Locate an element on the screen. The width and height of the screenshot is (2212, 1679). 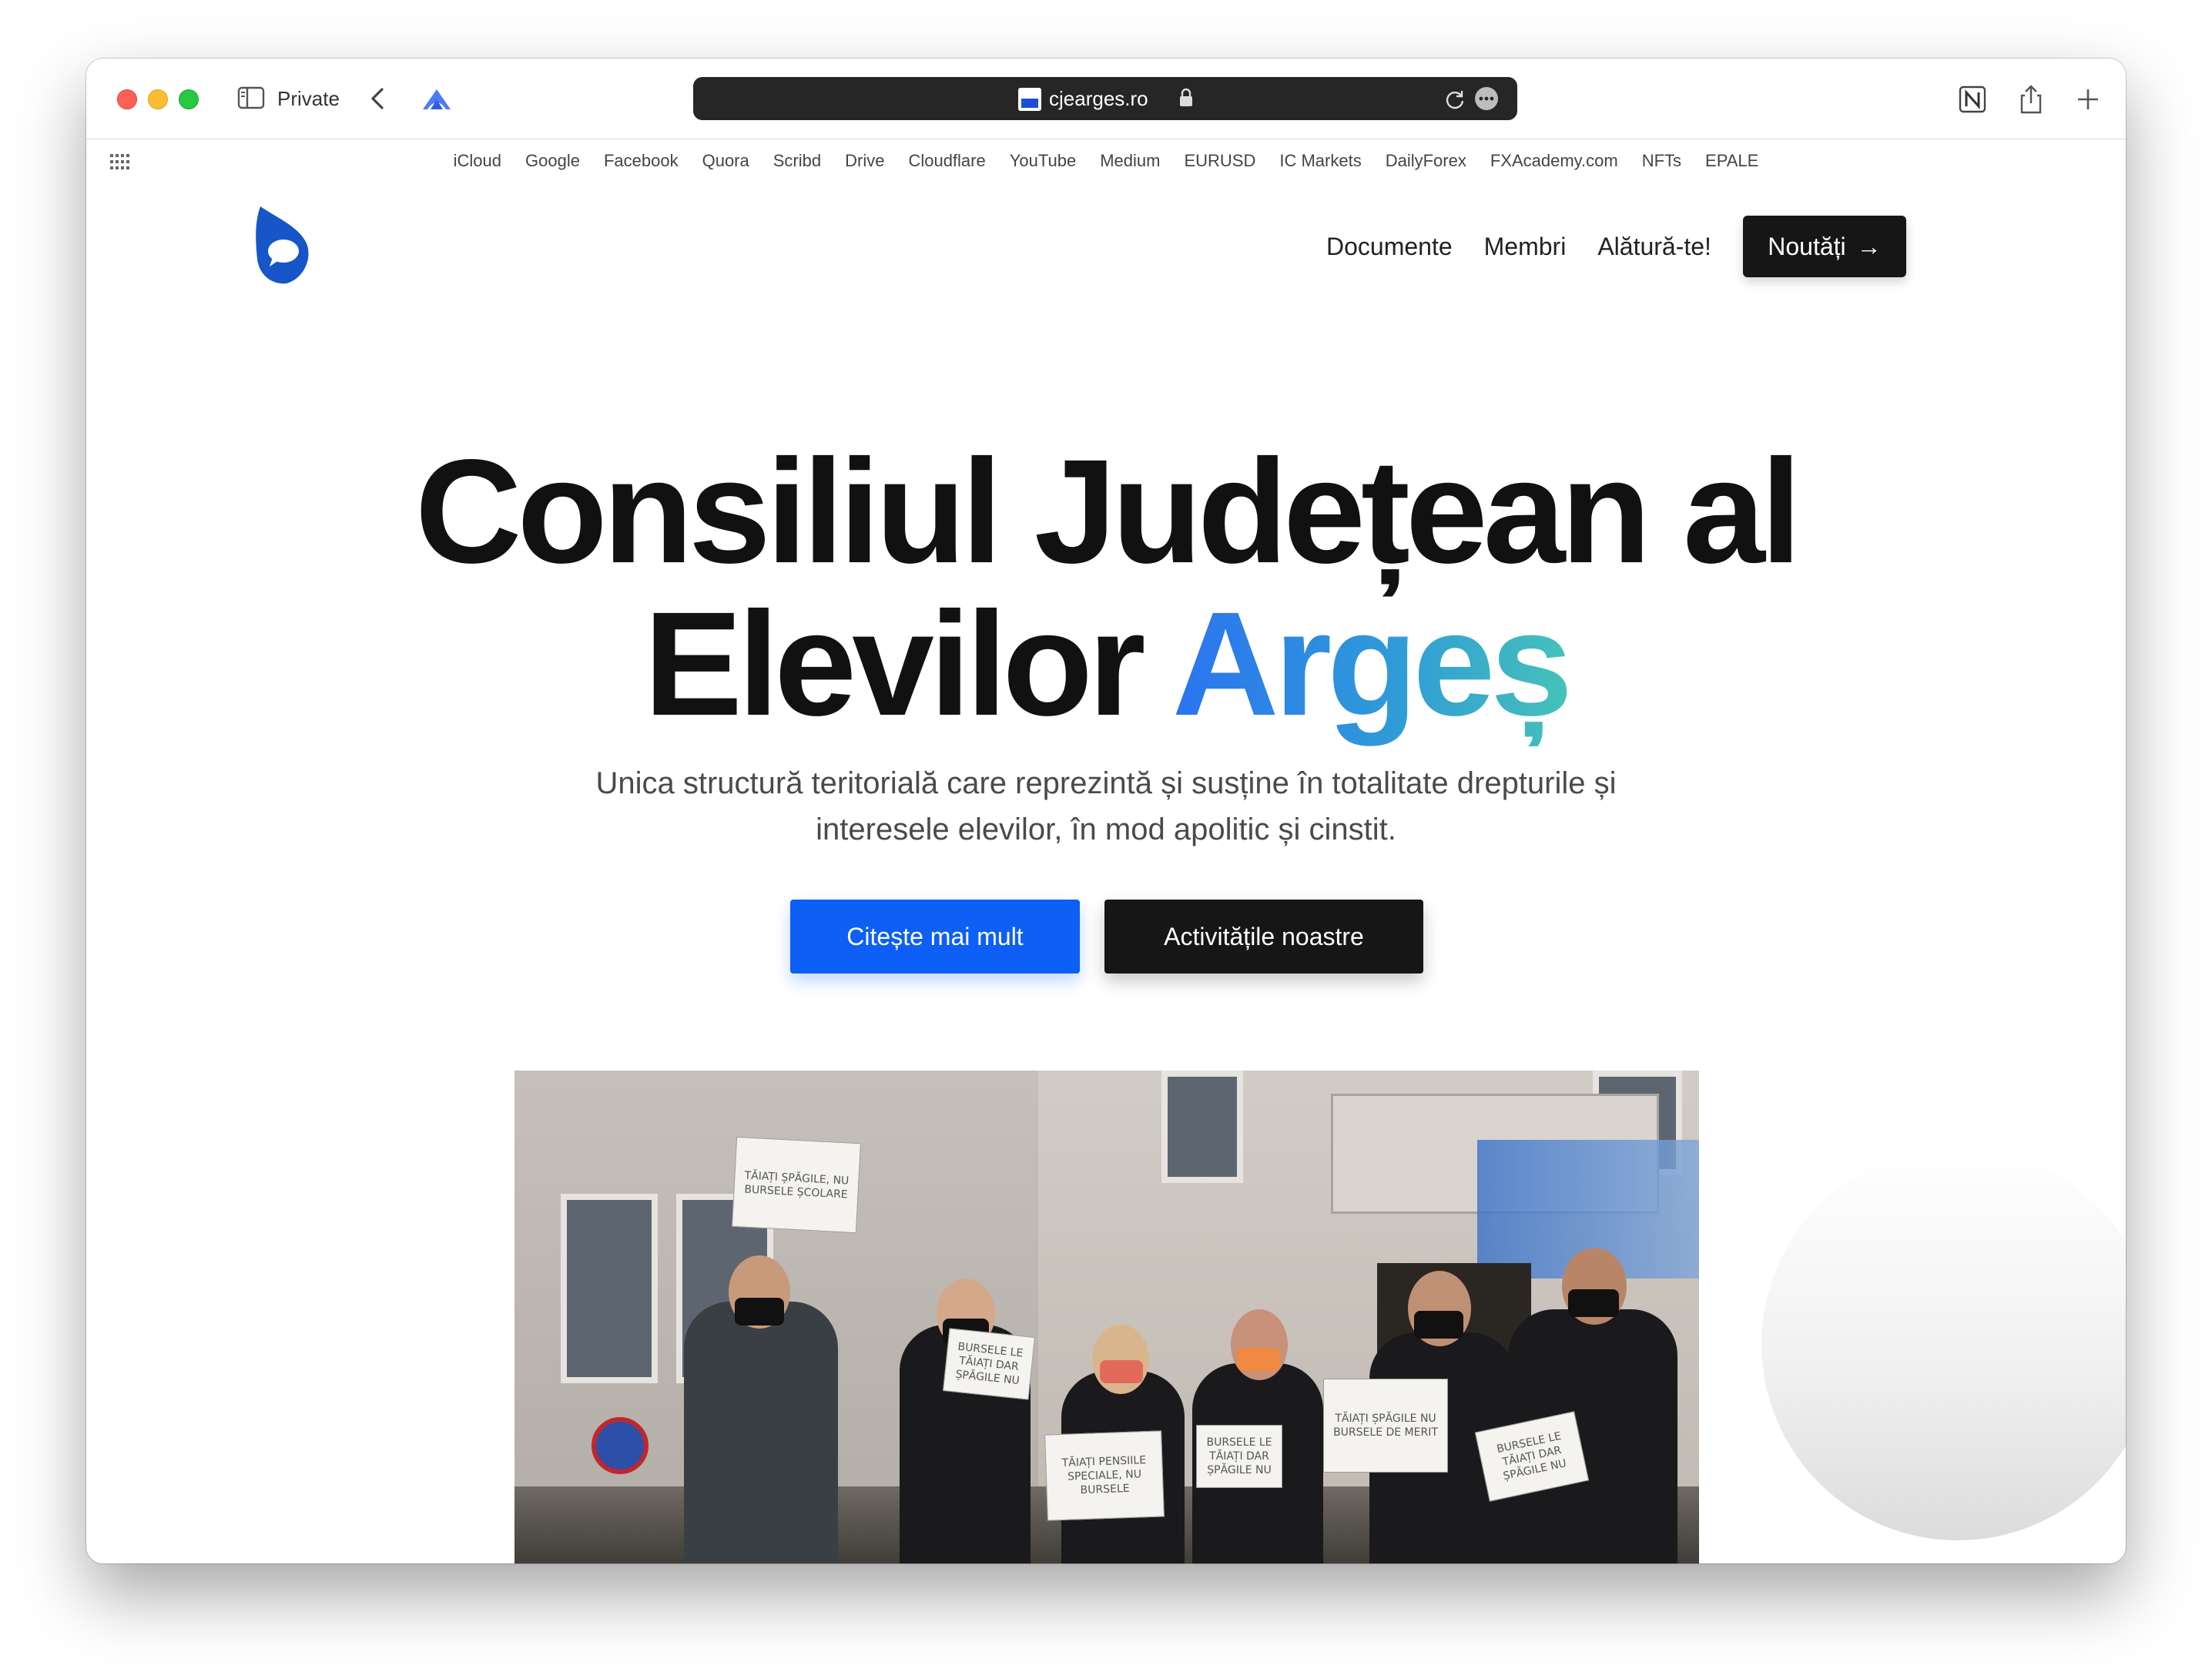
private-mode-label: Private is located at coordinates (308, 98).